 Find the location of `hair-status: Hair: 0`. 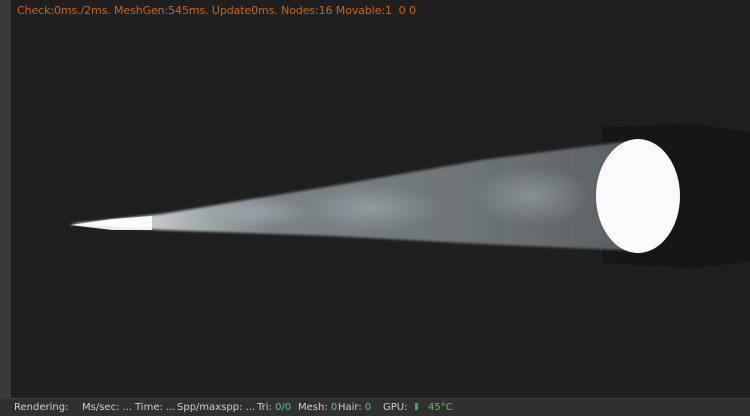

hair-status: Hair: 0 is located at coordinates (354, 408).